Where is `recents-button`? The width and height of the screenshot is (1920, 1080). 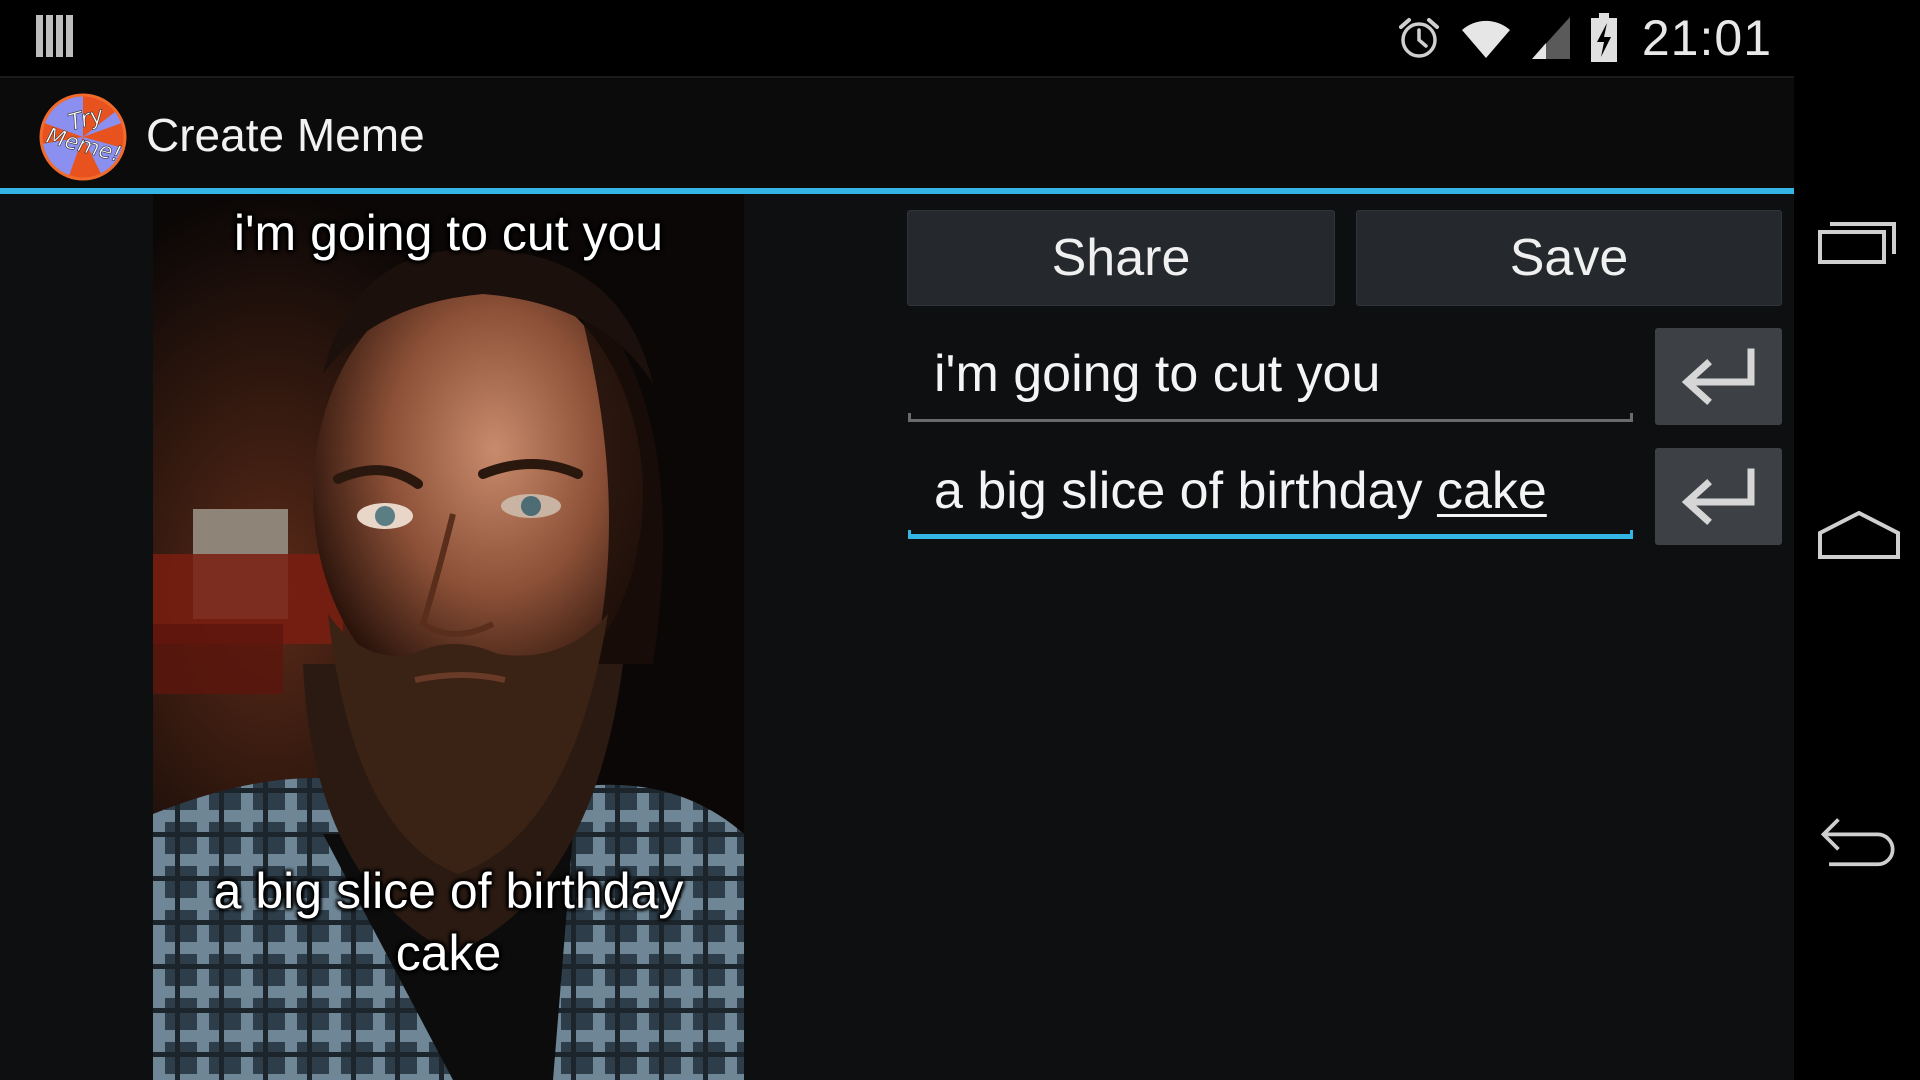 recents-button is located at coordinates (1859, 240).